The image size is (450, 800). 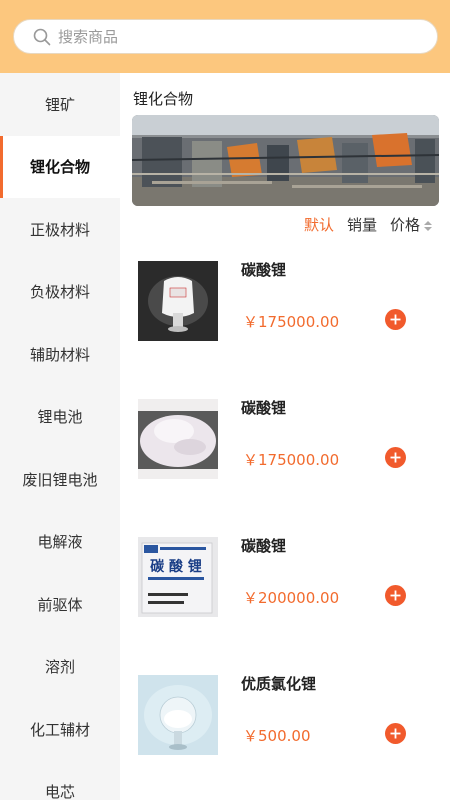 I want to click on category-item-cathode-materials: 正极材料, so click(x=60, y=229).